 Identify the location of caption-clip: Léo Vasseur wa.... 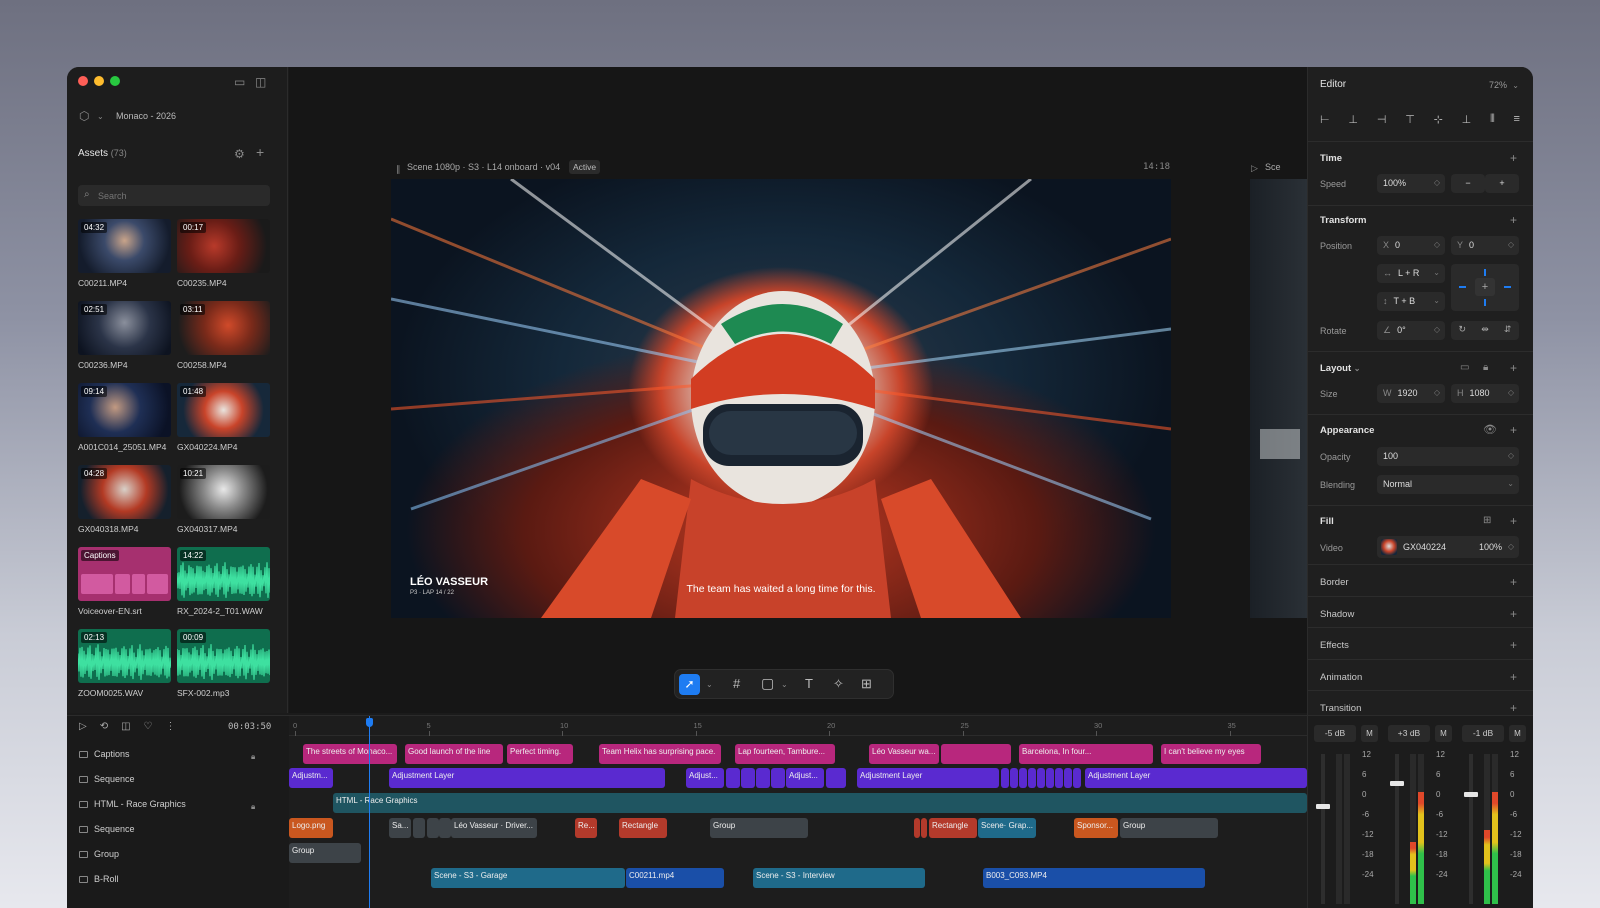
(904, 754).